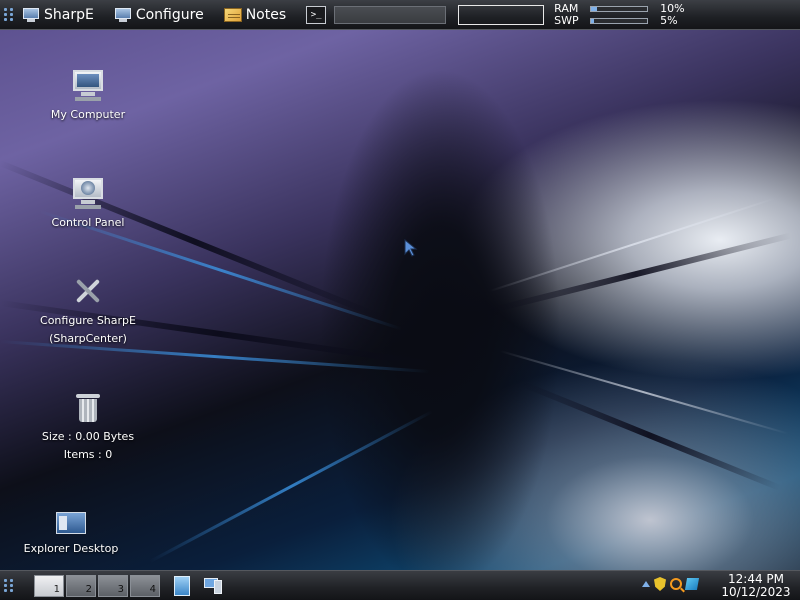 The image size is (800, 600). I want to click on ram-meter: RAM 10%, so click(619, 8).